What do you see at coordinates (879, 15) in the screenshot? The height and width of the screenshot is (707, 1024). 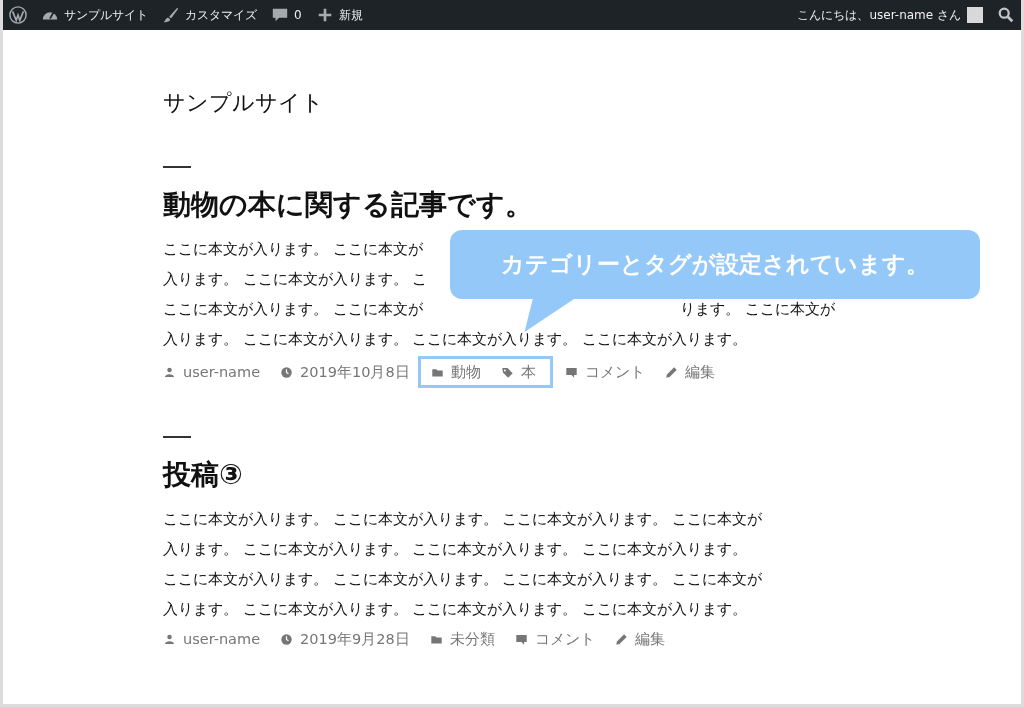 I see `greeting-link: こんにちは、user-name さん` at bounding box center [879, 15].